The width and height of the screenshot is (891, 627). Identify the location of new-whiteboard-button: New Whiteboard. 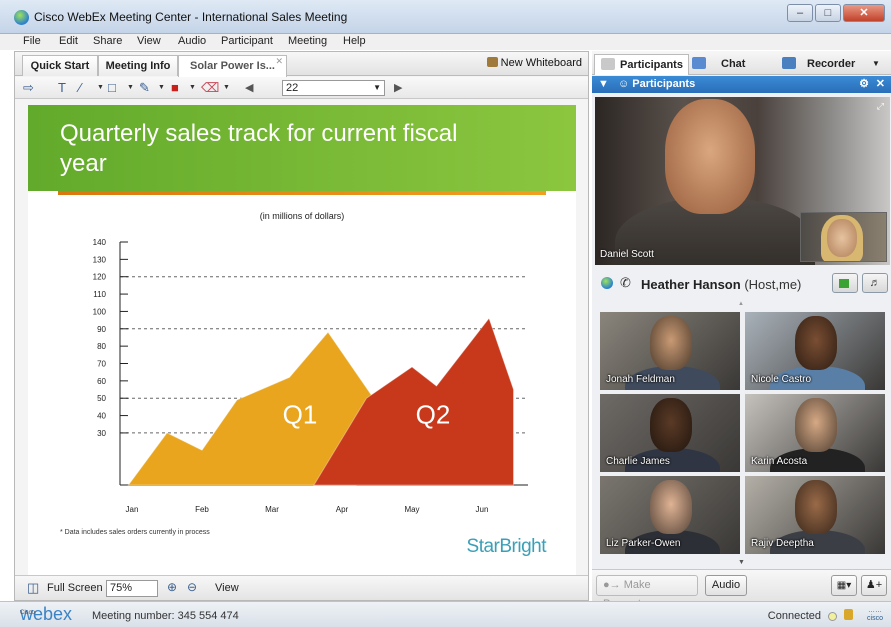
(534, 63).